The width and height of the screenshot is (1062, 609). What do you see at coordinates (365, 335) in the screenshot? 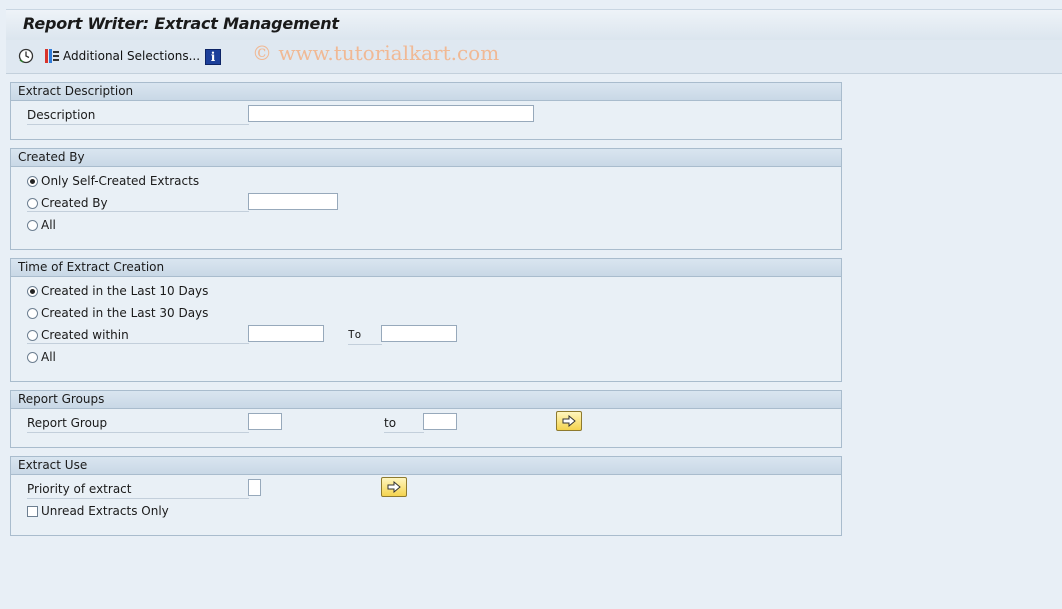
I see `to-label: To` at bounding box center [365, 335].